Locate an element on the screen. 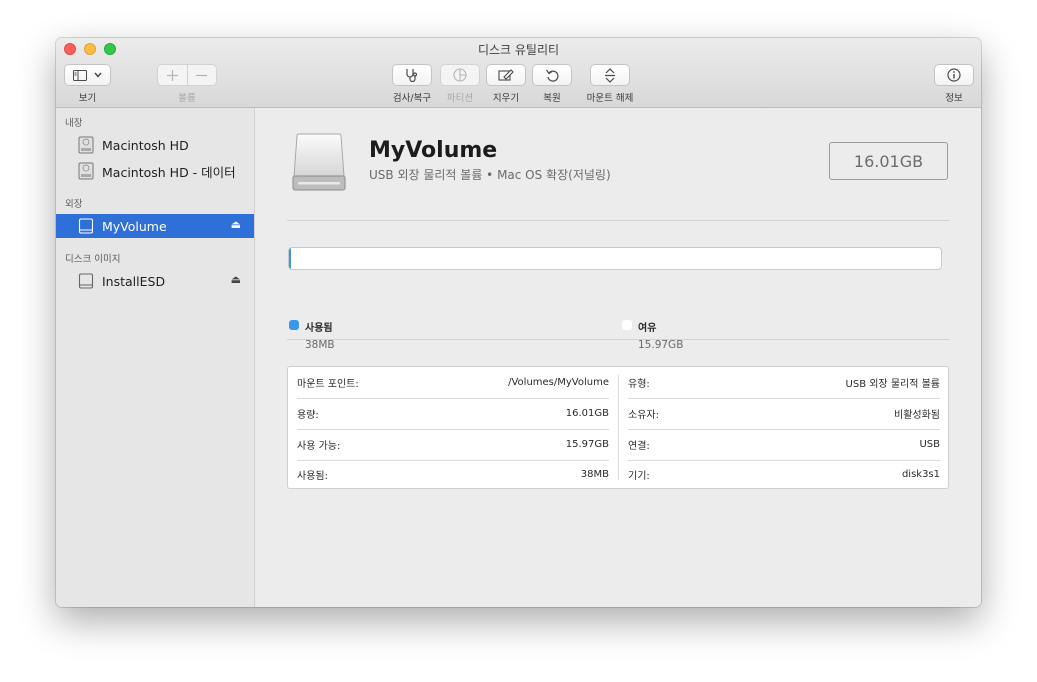  info-row: 사용됨: 38MB is located at coordinates (453, 474).